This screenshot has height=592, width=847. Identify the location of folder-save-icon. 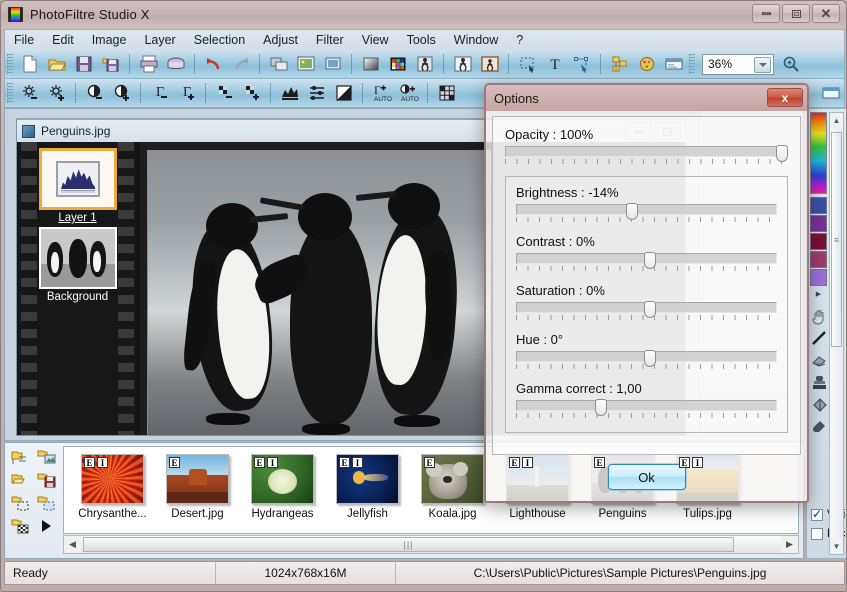
(46, 479).